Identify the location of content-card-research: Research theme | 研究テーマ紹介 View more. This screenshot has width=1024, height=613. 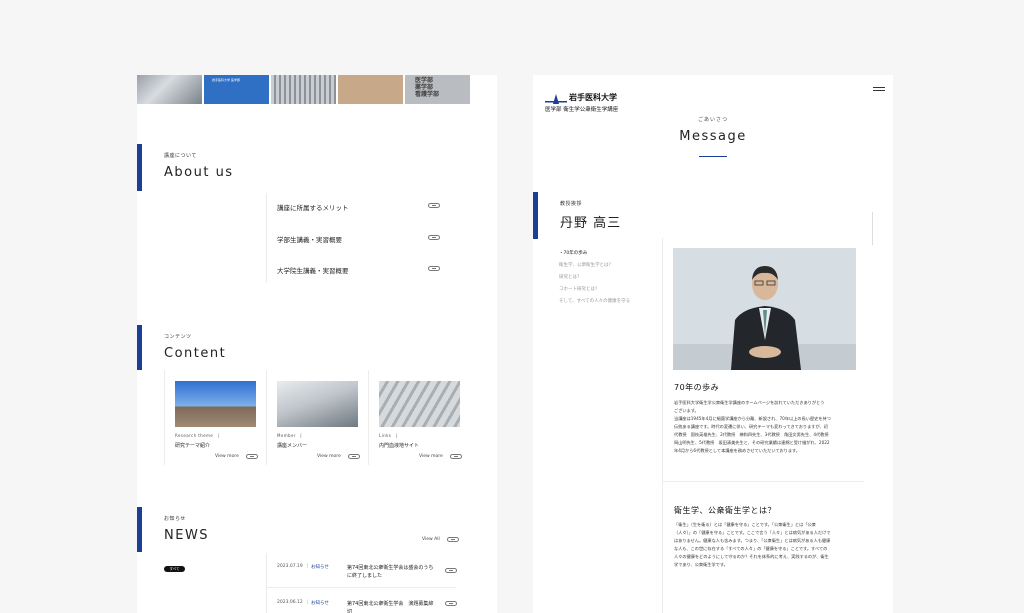
(217, 420).